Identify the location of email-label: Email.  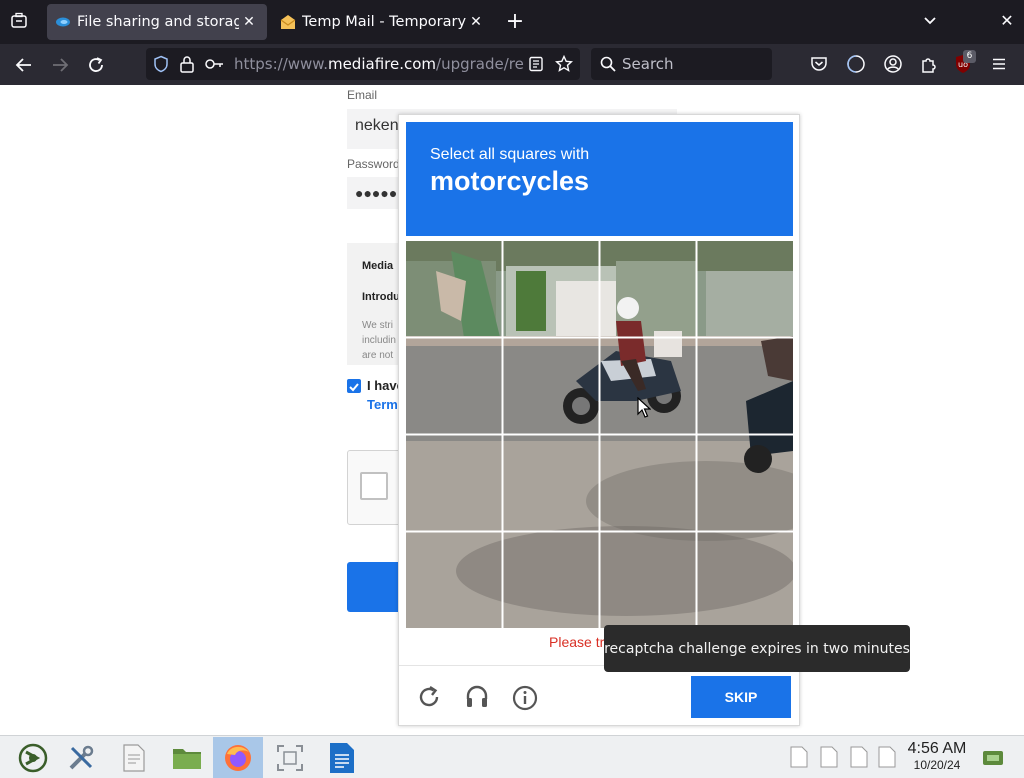
(362, 95).